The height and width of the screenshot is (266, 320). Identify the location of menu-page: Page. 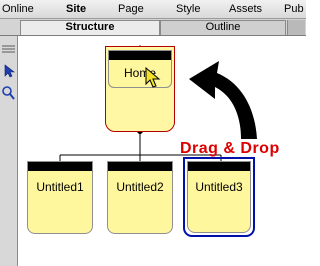
(131, 9).